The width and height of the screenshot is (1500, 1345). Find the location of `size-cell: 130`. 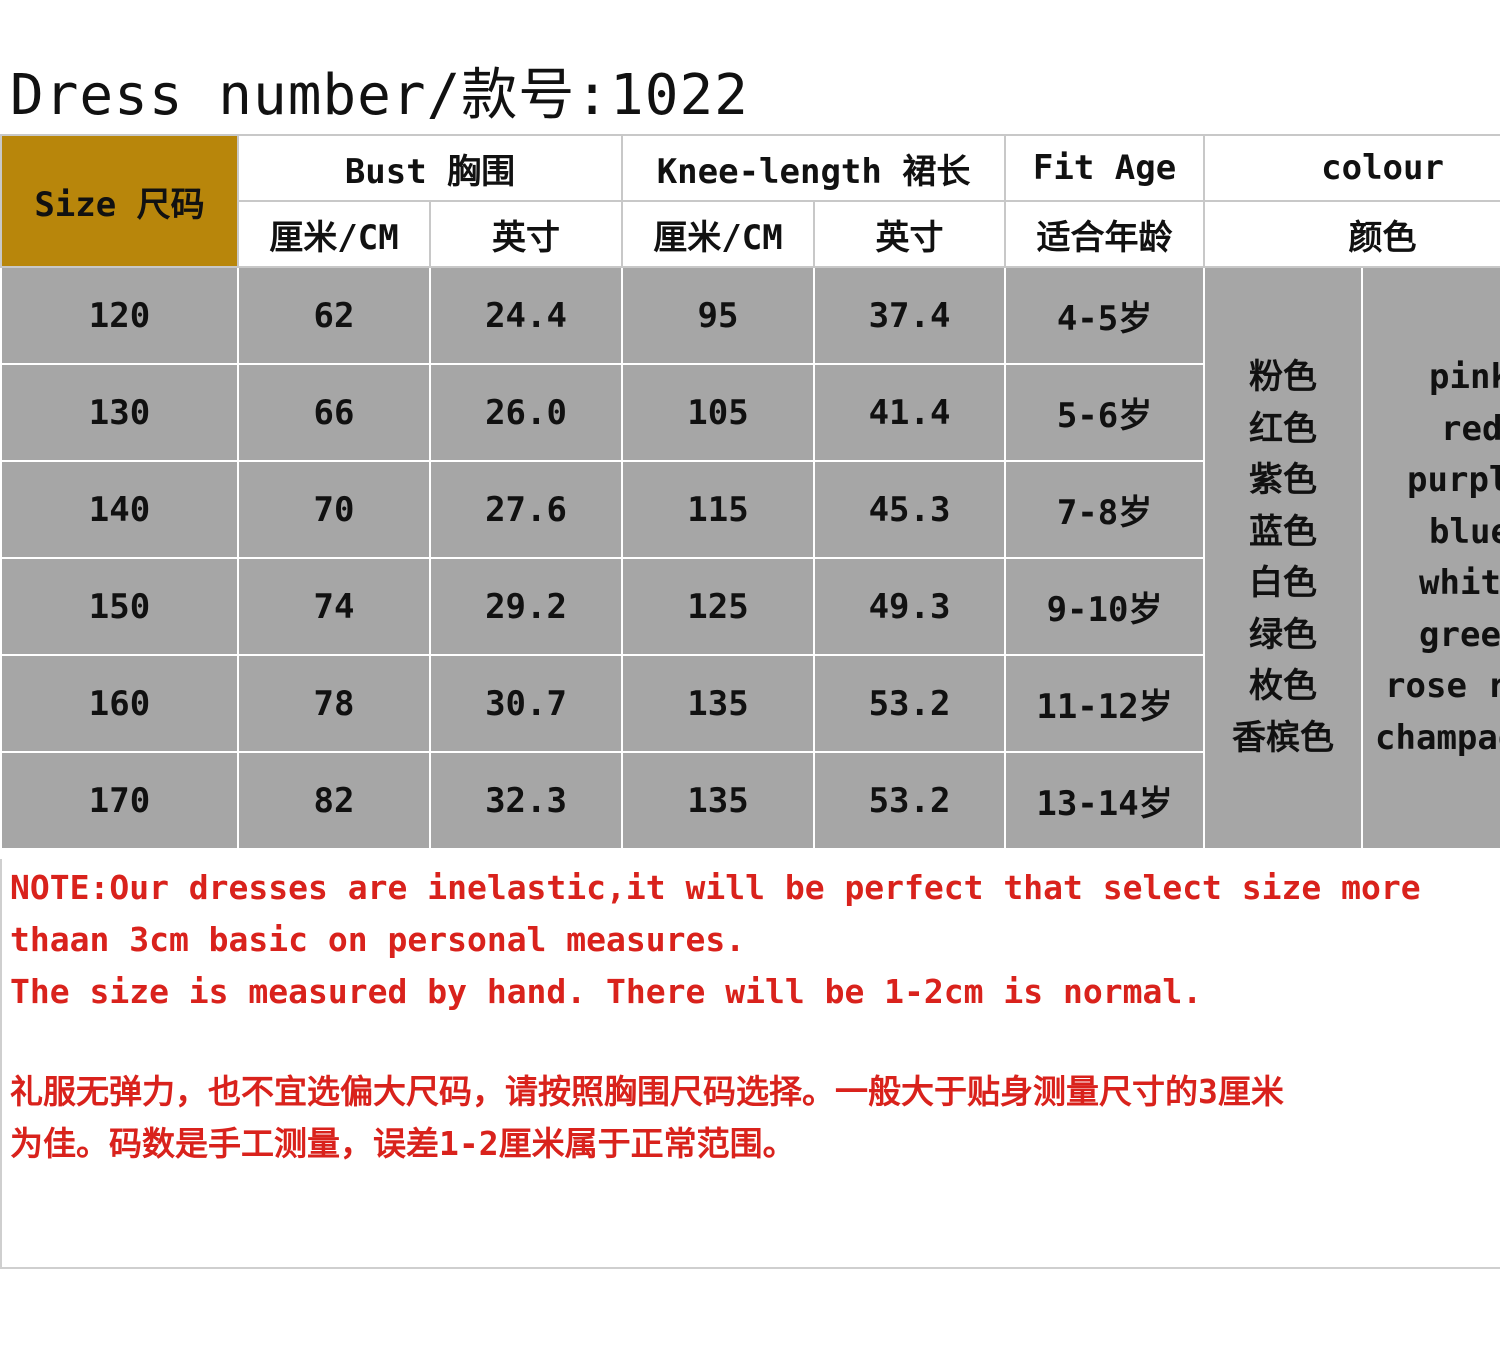

size-cell: 130 is located at coordinates (119, 412).